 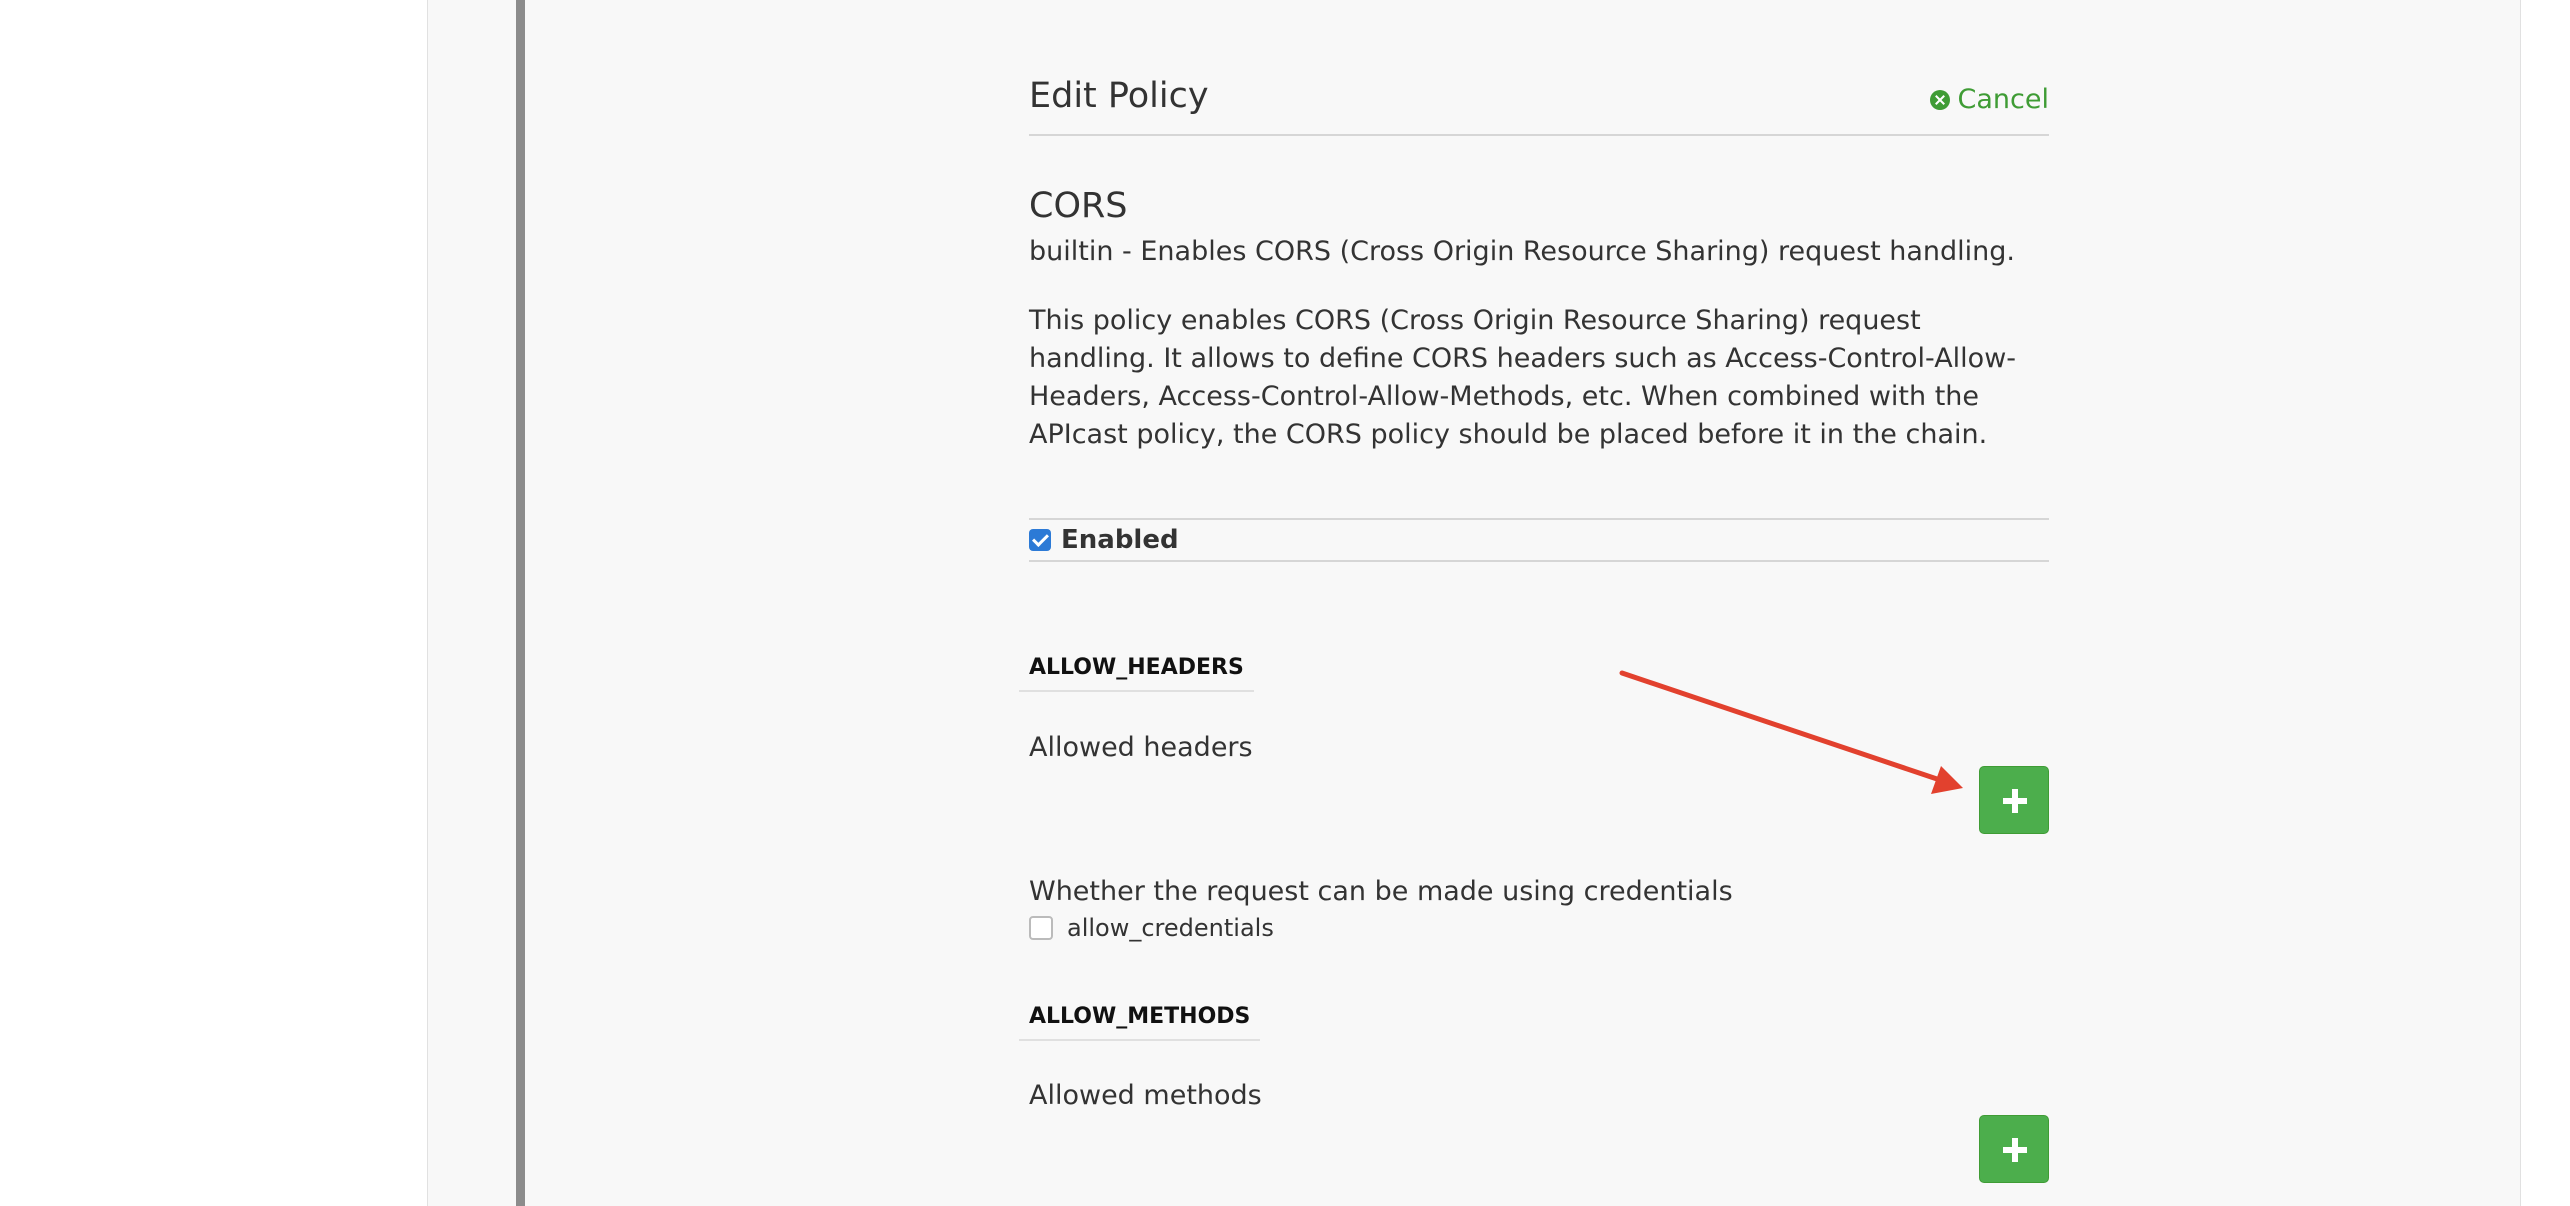 What do you see at coordinates (1170, 928) in the screenshot?
I see `allow-credentials-label: allow_credentials` at bounding box center [1170, 928].